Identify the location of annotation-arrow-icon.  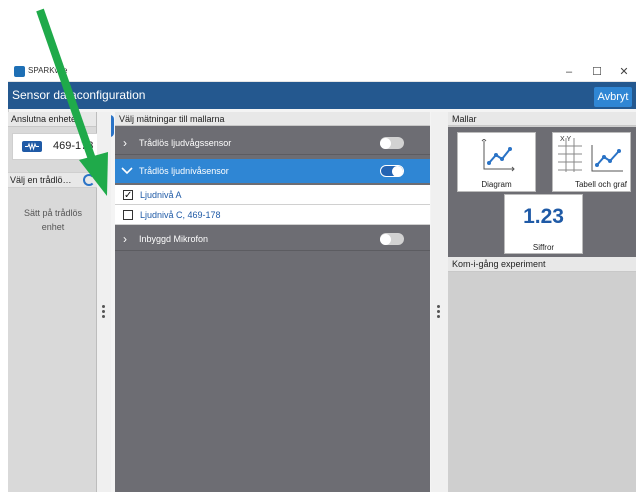
(72, 102).